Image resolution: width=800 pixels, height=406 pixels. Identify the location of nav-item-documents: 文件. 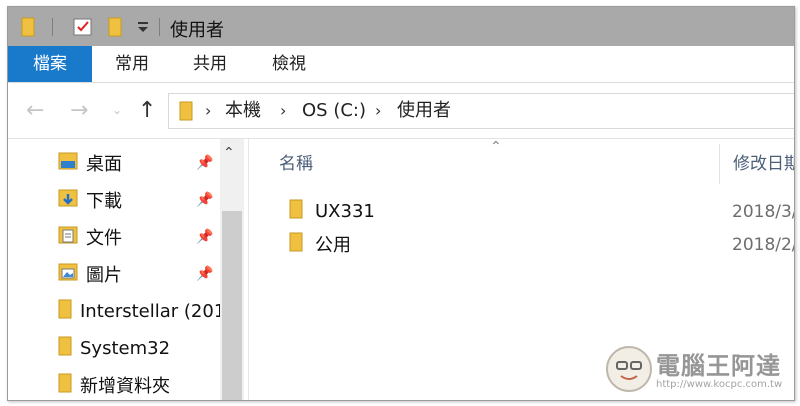
(90, 237).